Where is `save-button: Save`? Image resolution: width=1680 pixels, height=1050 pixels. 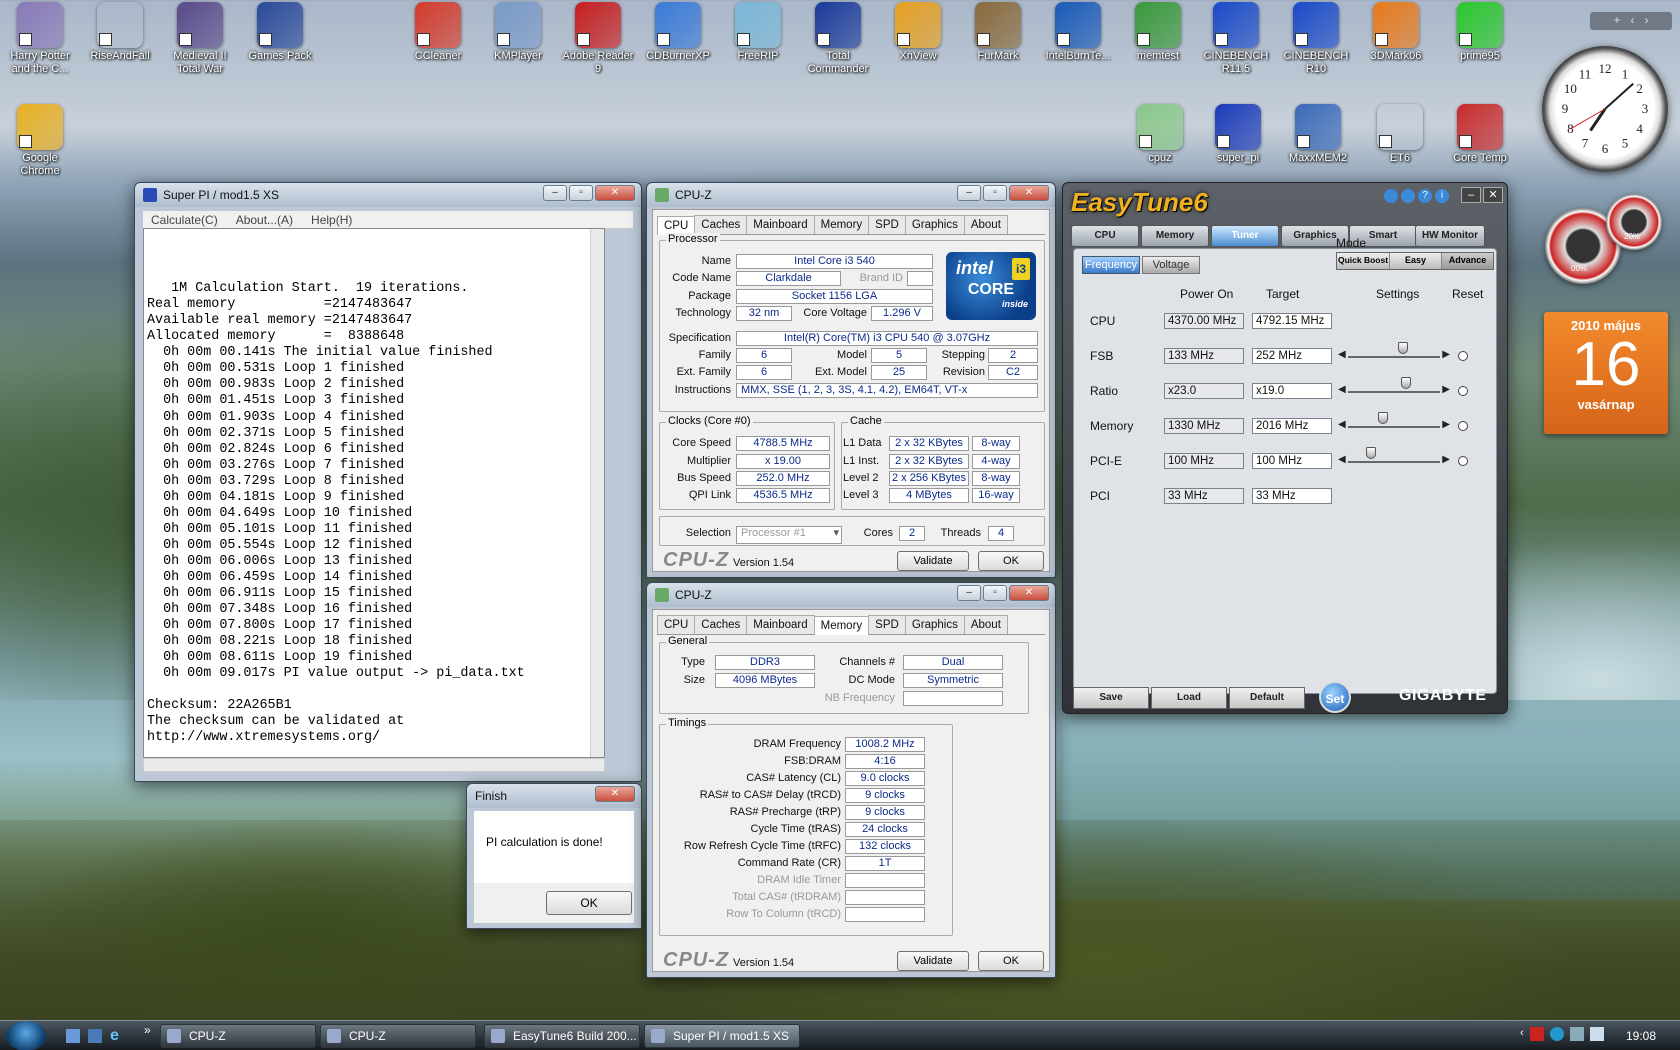
save-button: Save is located at coordinates (1111, 698).